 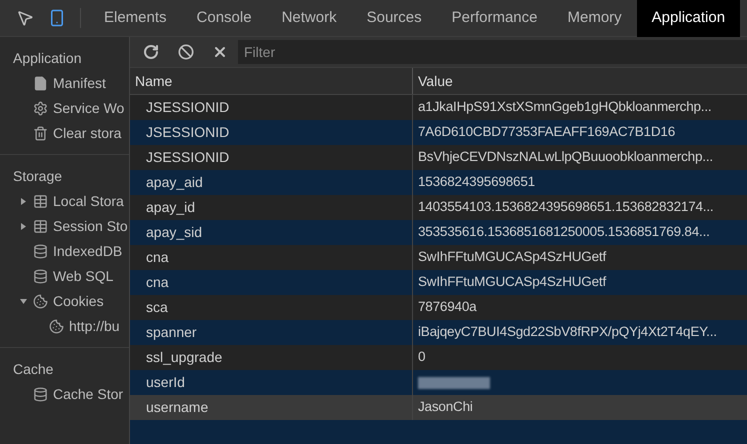 I want to click on file-icon, so click(x=40, y=83).